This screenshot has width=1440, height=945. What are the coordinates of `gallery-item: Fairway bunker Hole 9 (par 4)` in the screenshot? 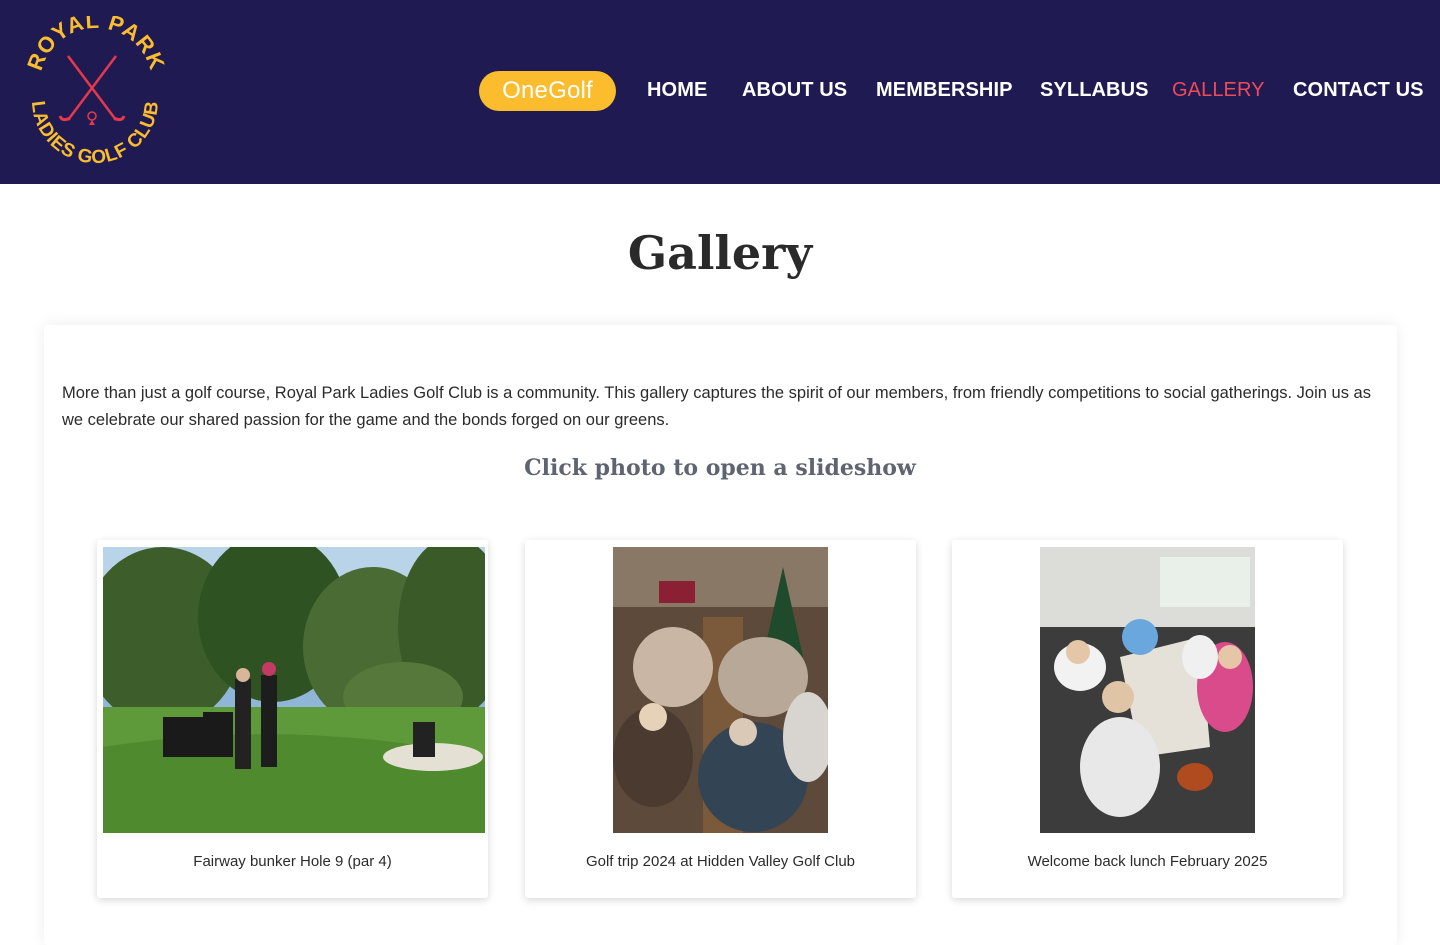 It's located at (292, 719).